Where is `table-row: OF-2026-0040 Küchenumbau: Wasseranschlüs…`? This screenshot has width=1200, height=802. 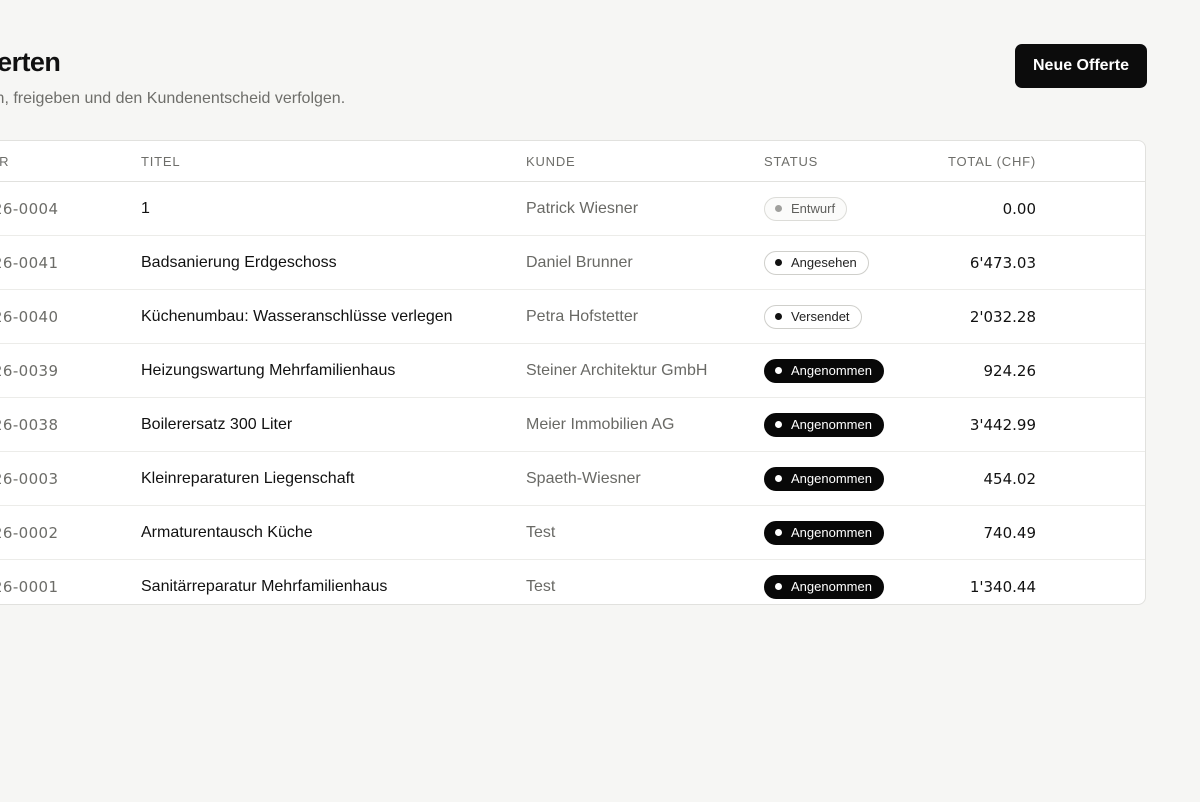
table-row: OF-2026-0040 Küchenumbau: Wasseranschlüs… is located at coordinates (572, 317).